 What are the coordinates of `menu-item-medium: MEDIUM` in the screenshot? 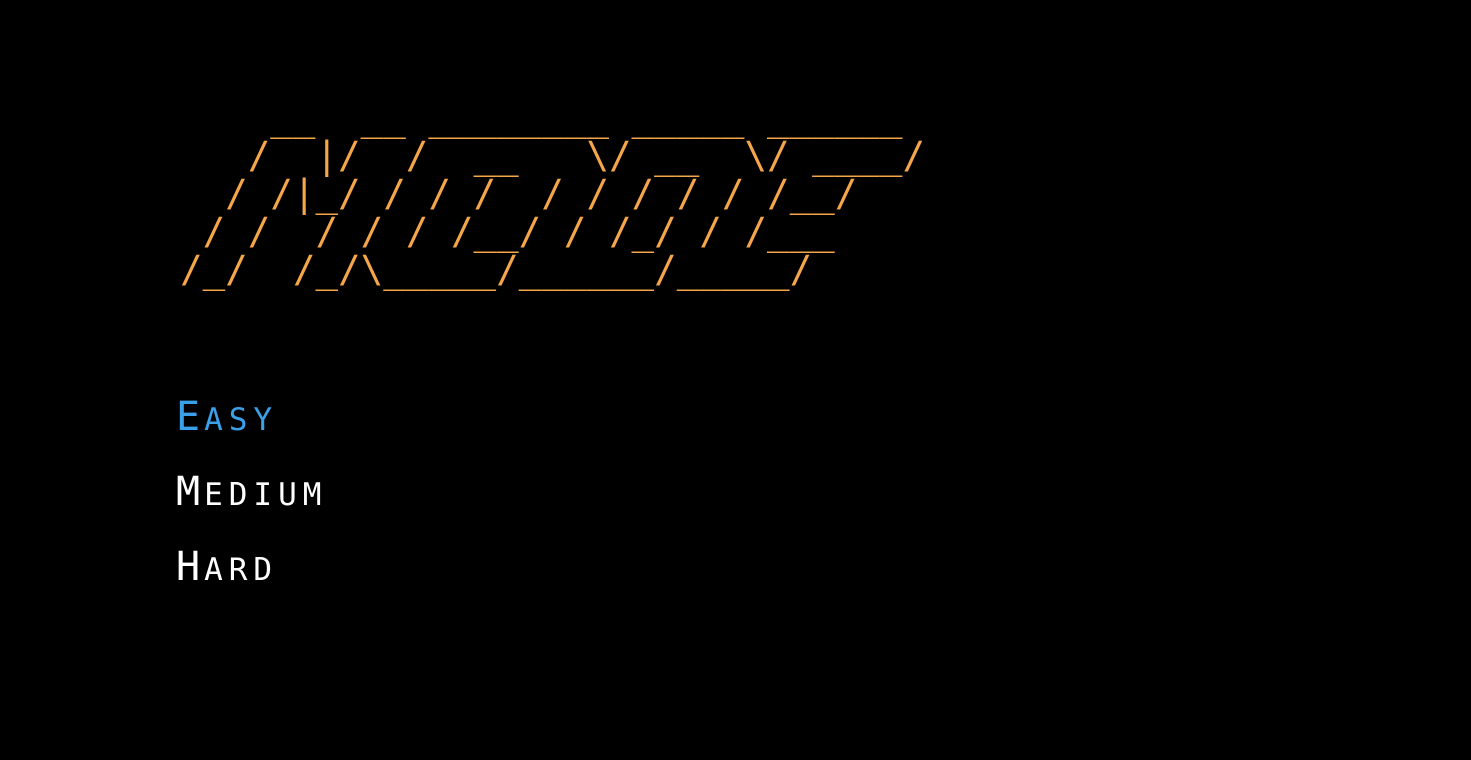 It's located at (251, 504).